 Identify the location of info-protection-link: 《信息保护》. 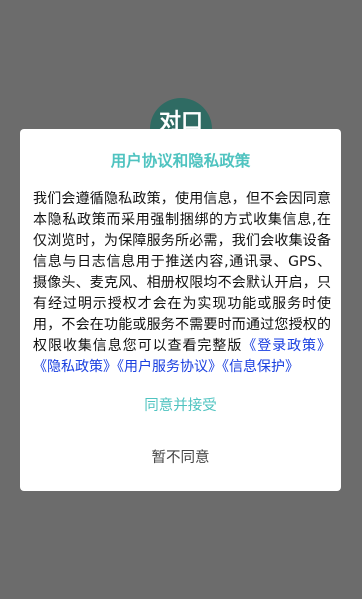
(260, 367).